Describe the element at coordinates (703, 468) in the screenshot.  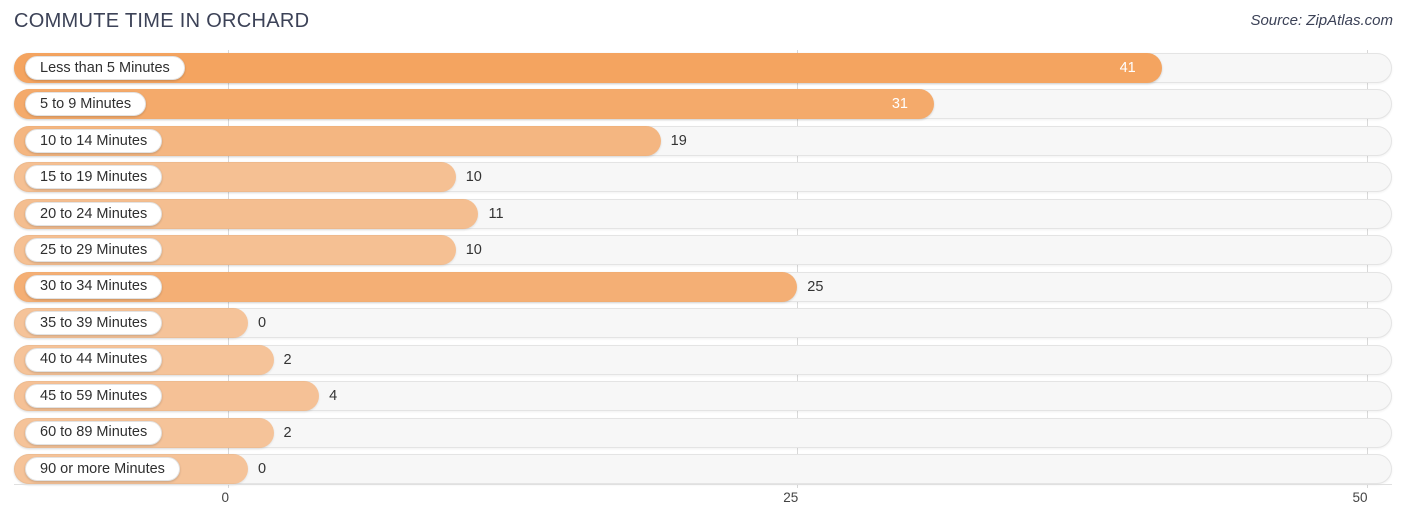
I see `chart-row: 90 or more Minutes 0` at that location.